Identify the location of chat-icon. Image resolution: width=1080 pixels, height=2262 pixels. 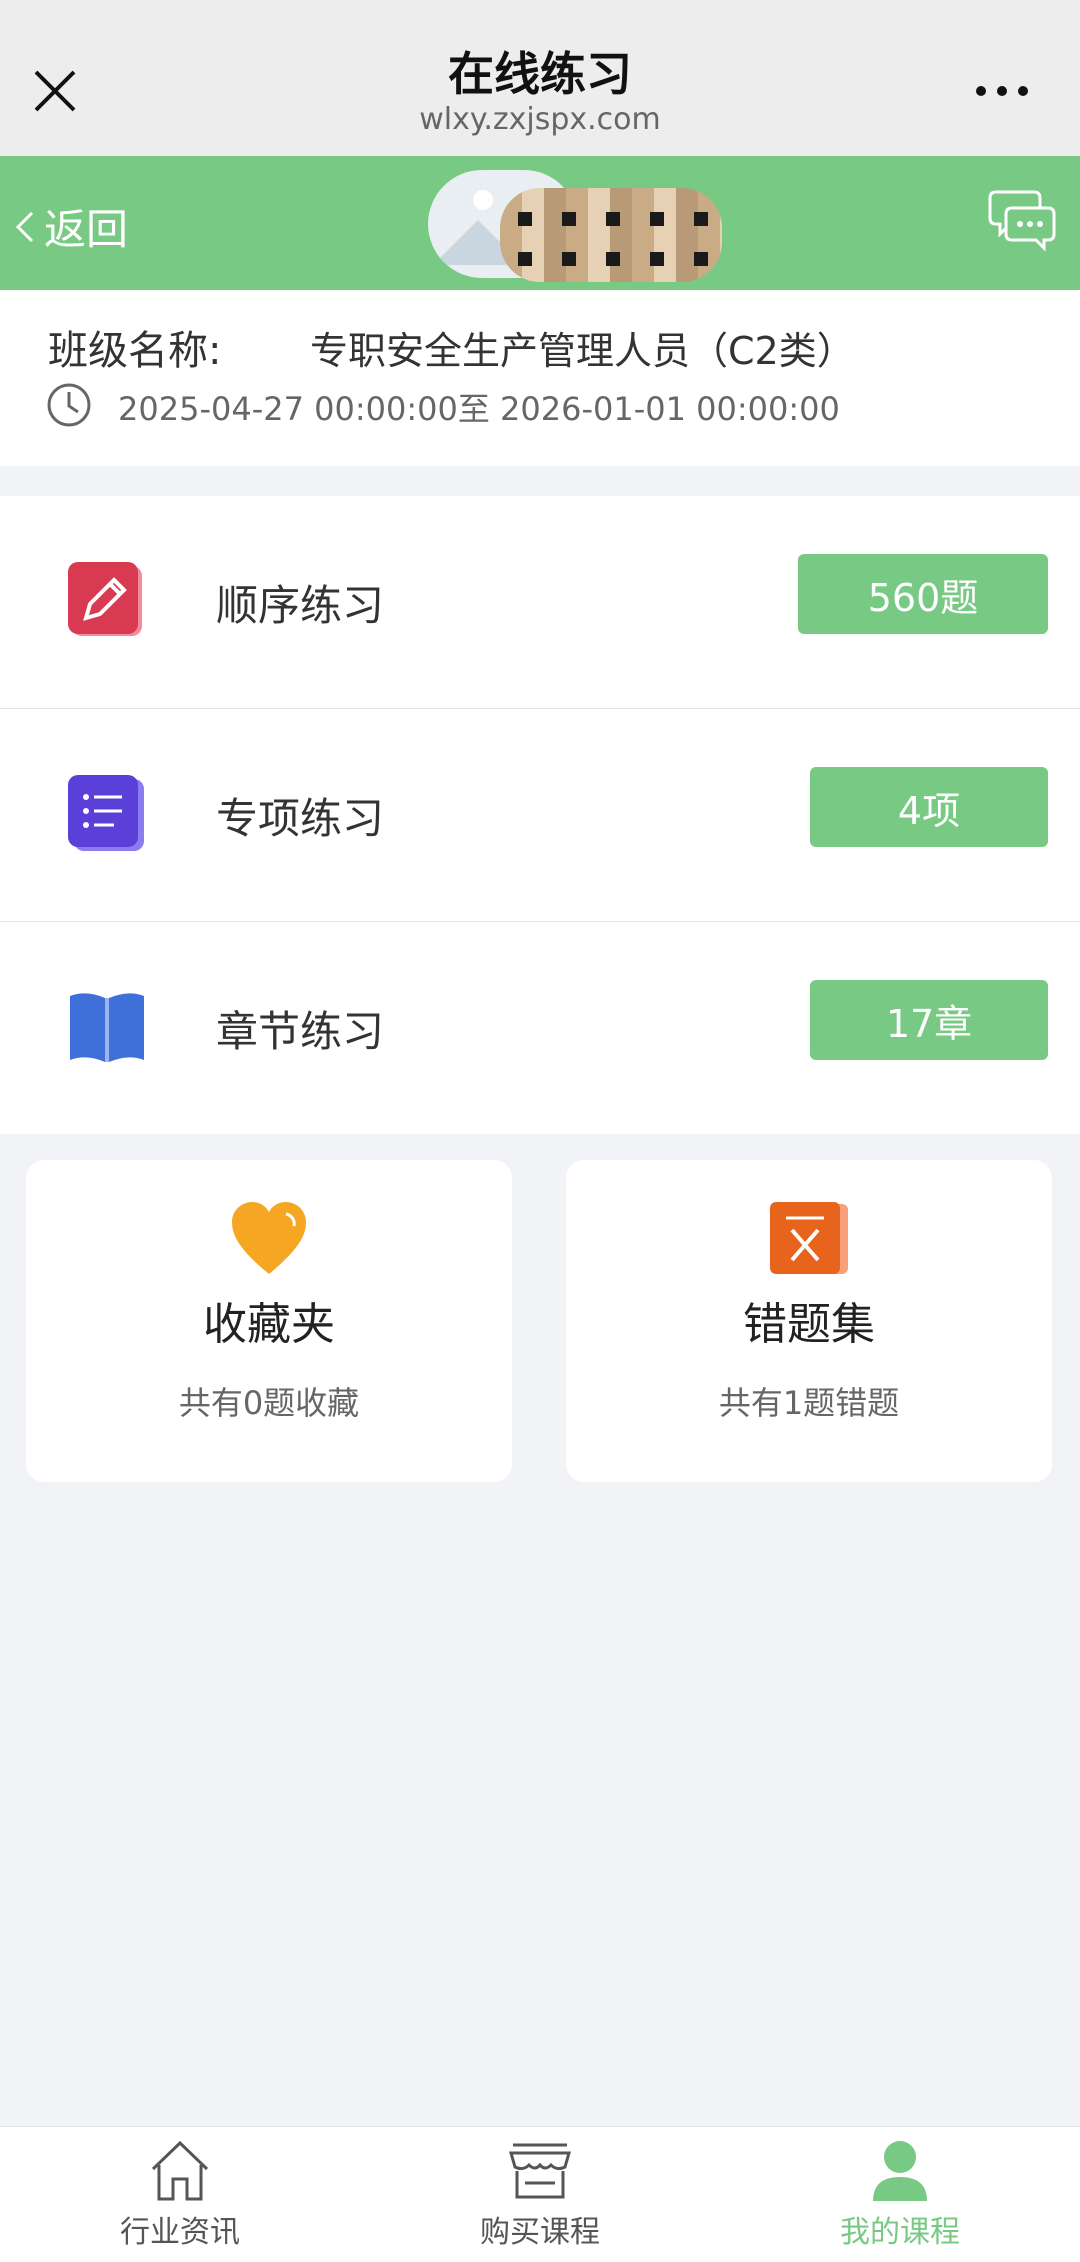
(1022, 219).